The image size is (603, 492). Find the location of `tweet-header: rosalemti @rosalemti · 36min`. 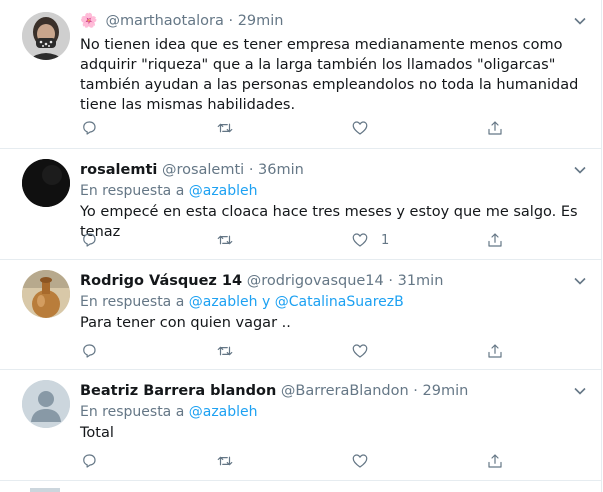

tweet-header: rosalemti @rosalemti · 36min is located at coordinates (320, 170).